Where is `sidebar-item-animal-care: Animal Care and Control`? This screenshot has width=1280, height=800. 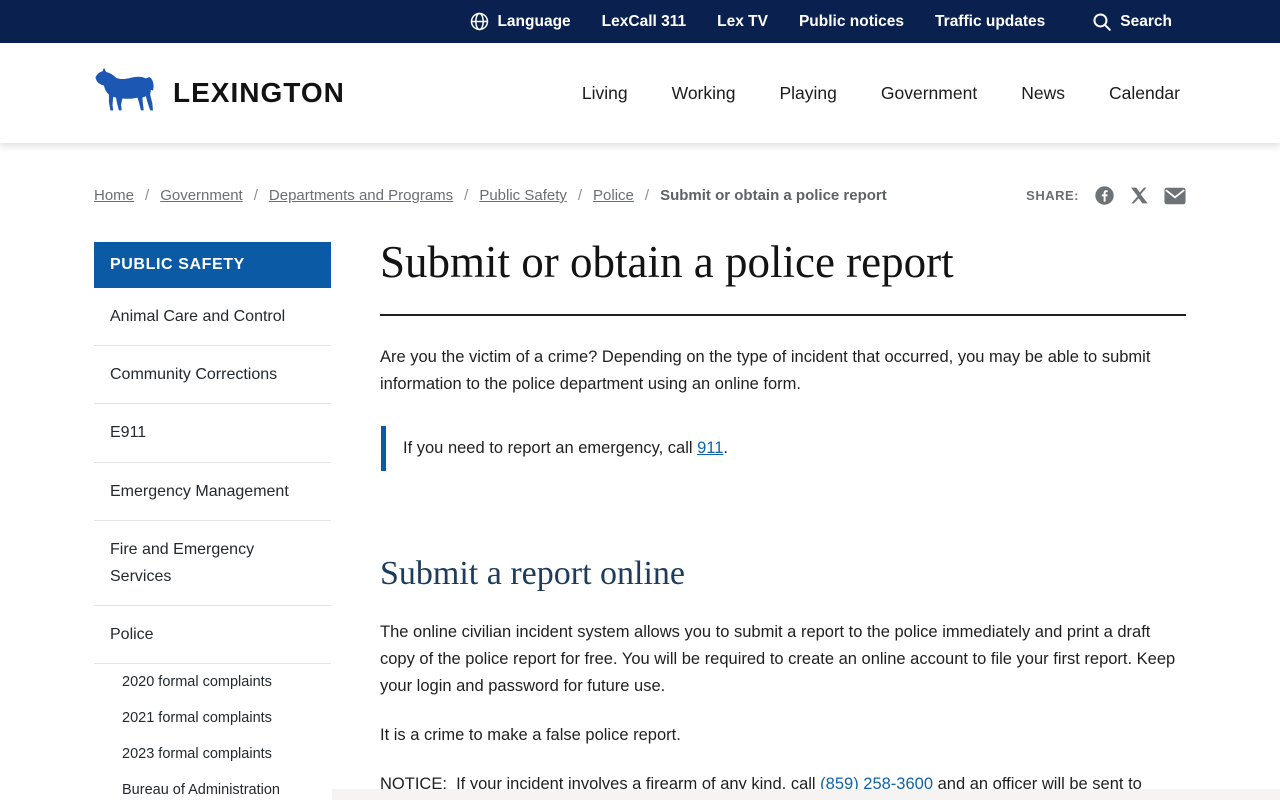
sidebar-item-animal-care: Animal Care and Control is located at coordinates (212, 317).